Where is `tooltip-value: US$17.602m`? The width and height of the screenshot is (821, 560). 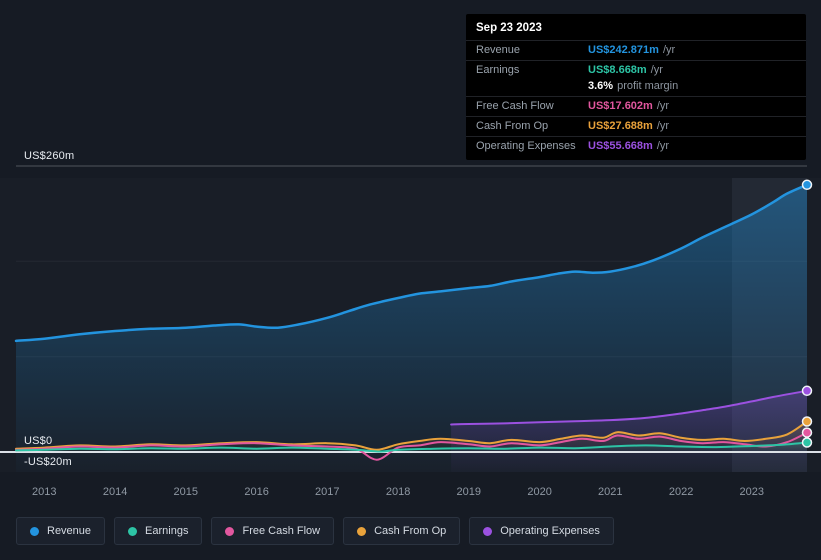 tooltip-value: US$17.602m is located at coordinates (620, 106).